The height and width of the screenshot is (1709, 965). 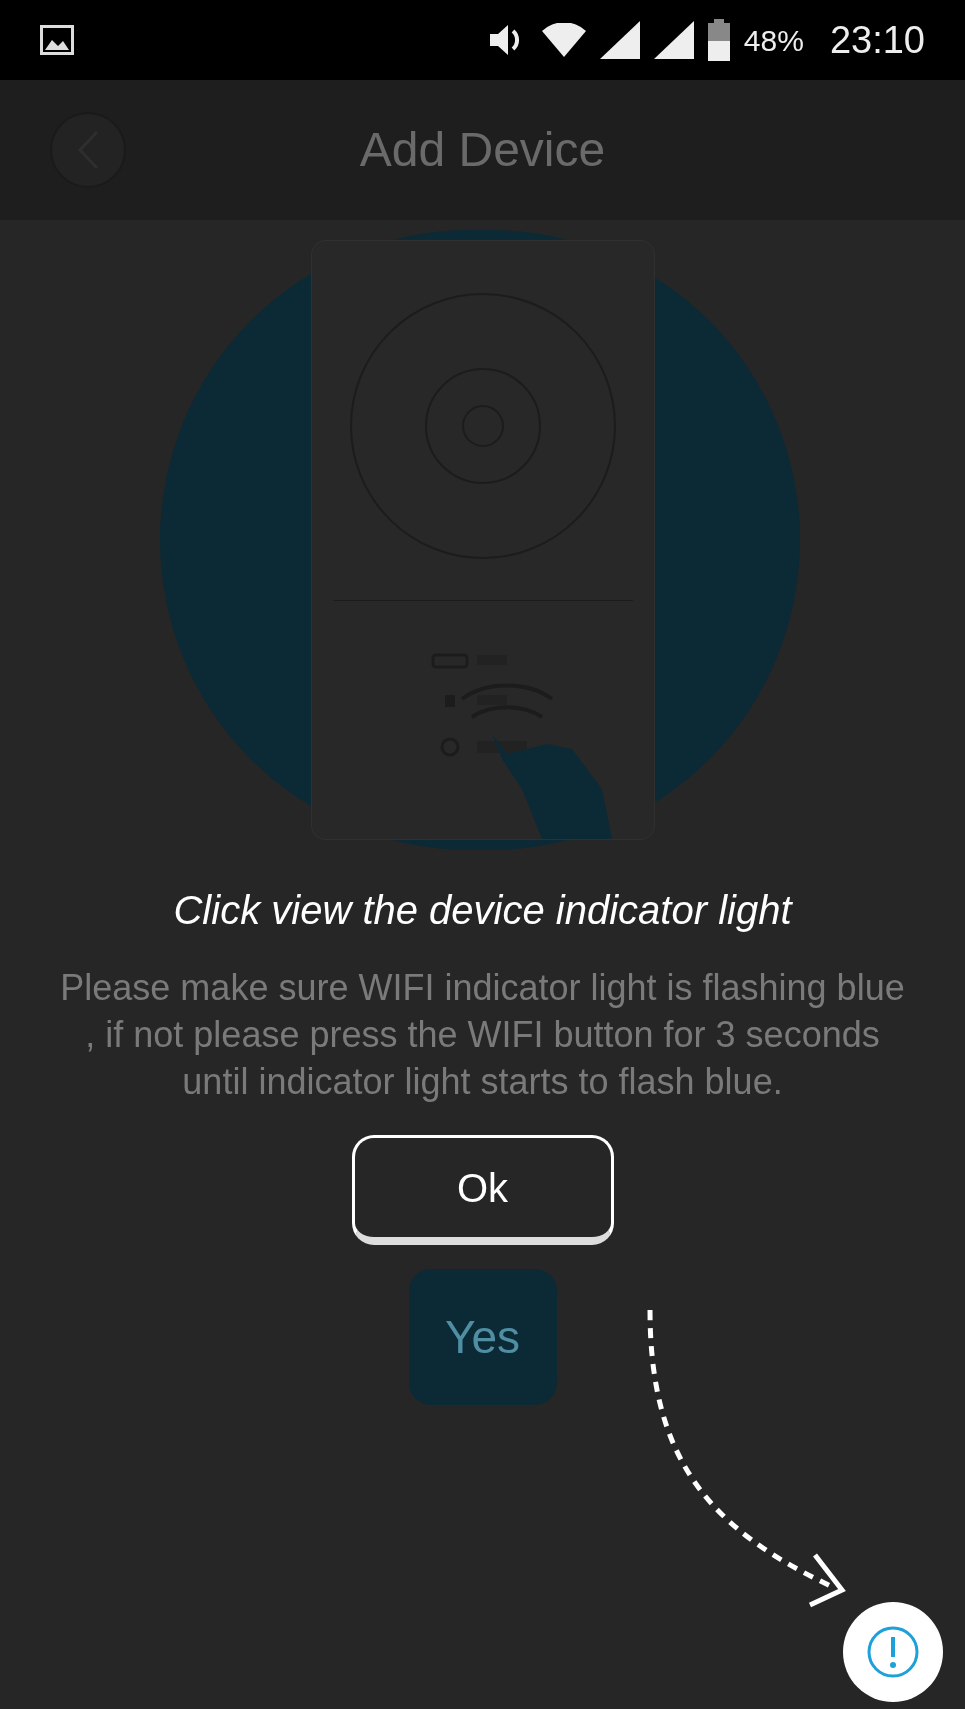 I want to click on clock-time: 23:10, so click(x=877, y=40).